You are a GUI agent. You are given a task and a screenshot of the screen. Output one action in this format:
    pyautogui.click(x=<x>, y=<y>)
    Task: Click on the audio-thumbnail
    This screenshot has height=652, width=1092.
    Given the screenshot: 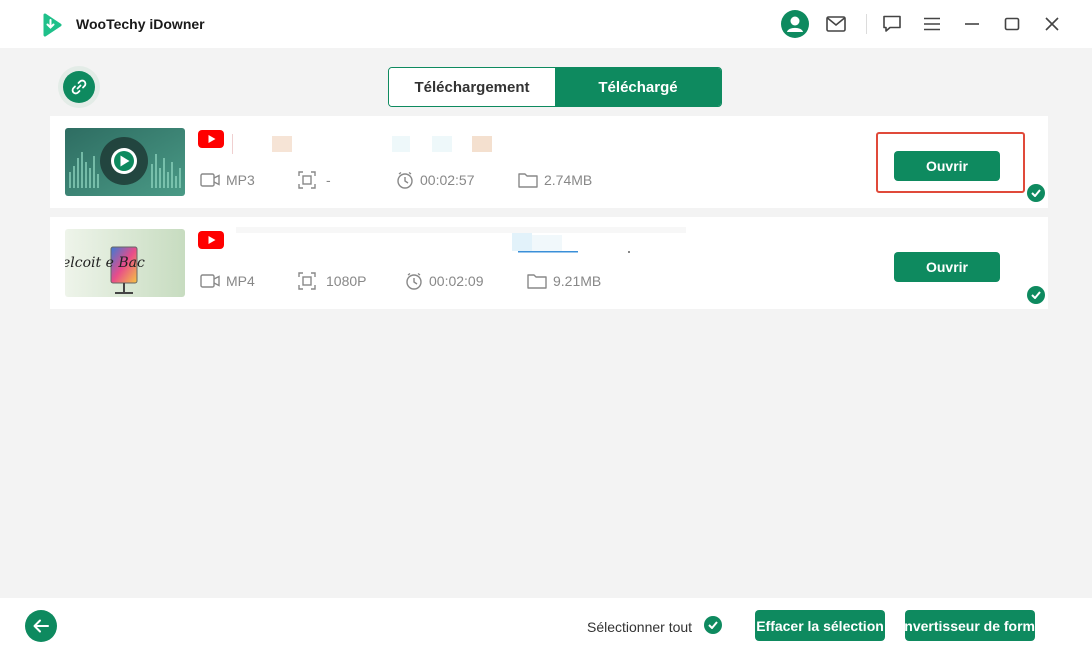 What is the action you would take?
    pyautogui.click(x=125, y=162)
    